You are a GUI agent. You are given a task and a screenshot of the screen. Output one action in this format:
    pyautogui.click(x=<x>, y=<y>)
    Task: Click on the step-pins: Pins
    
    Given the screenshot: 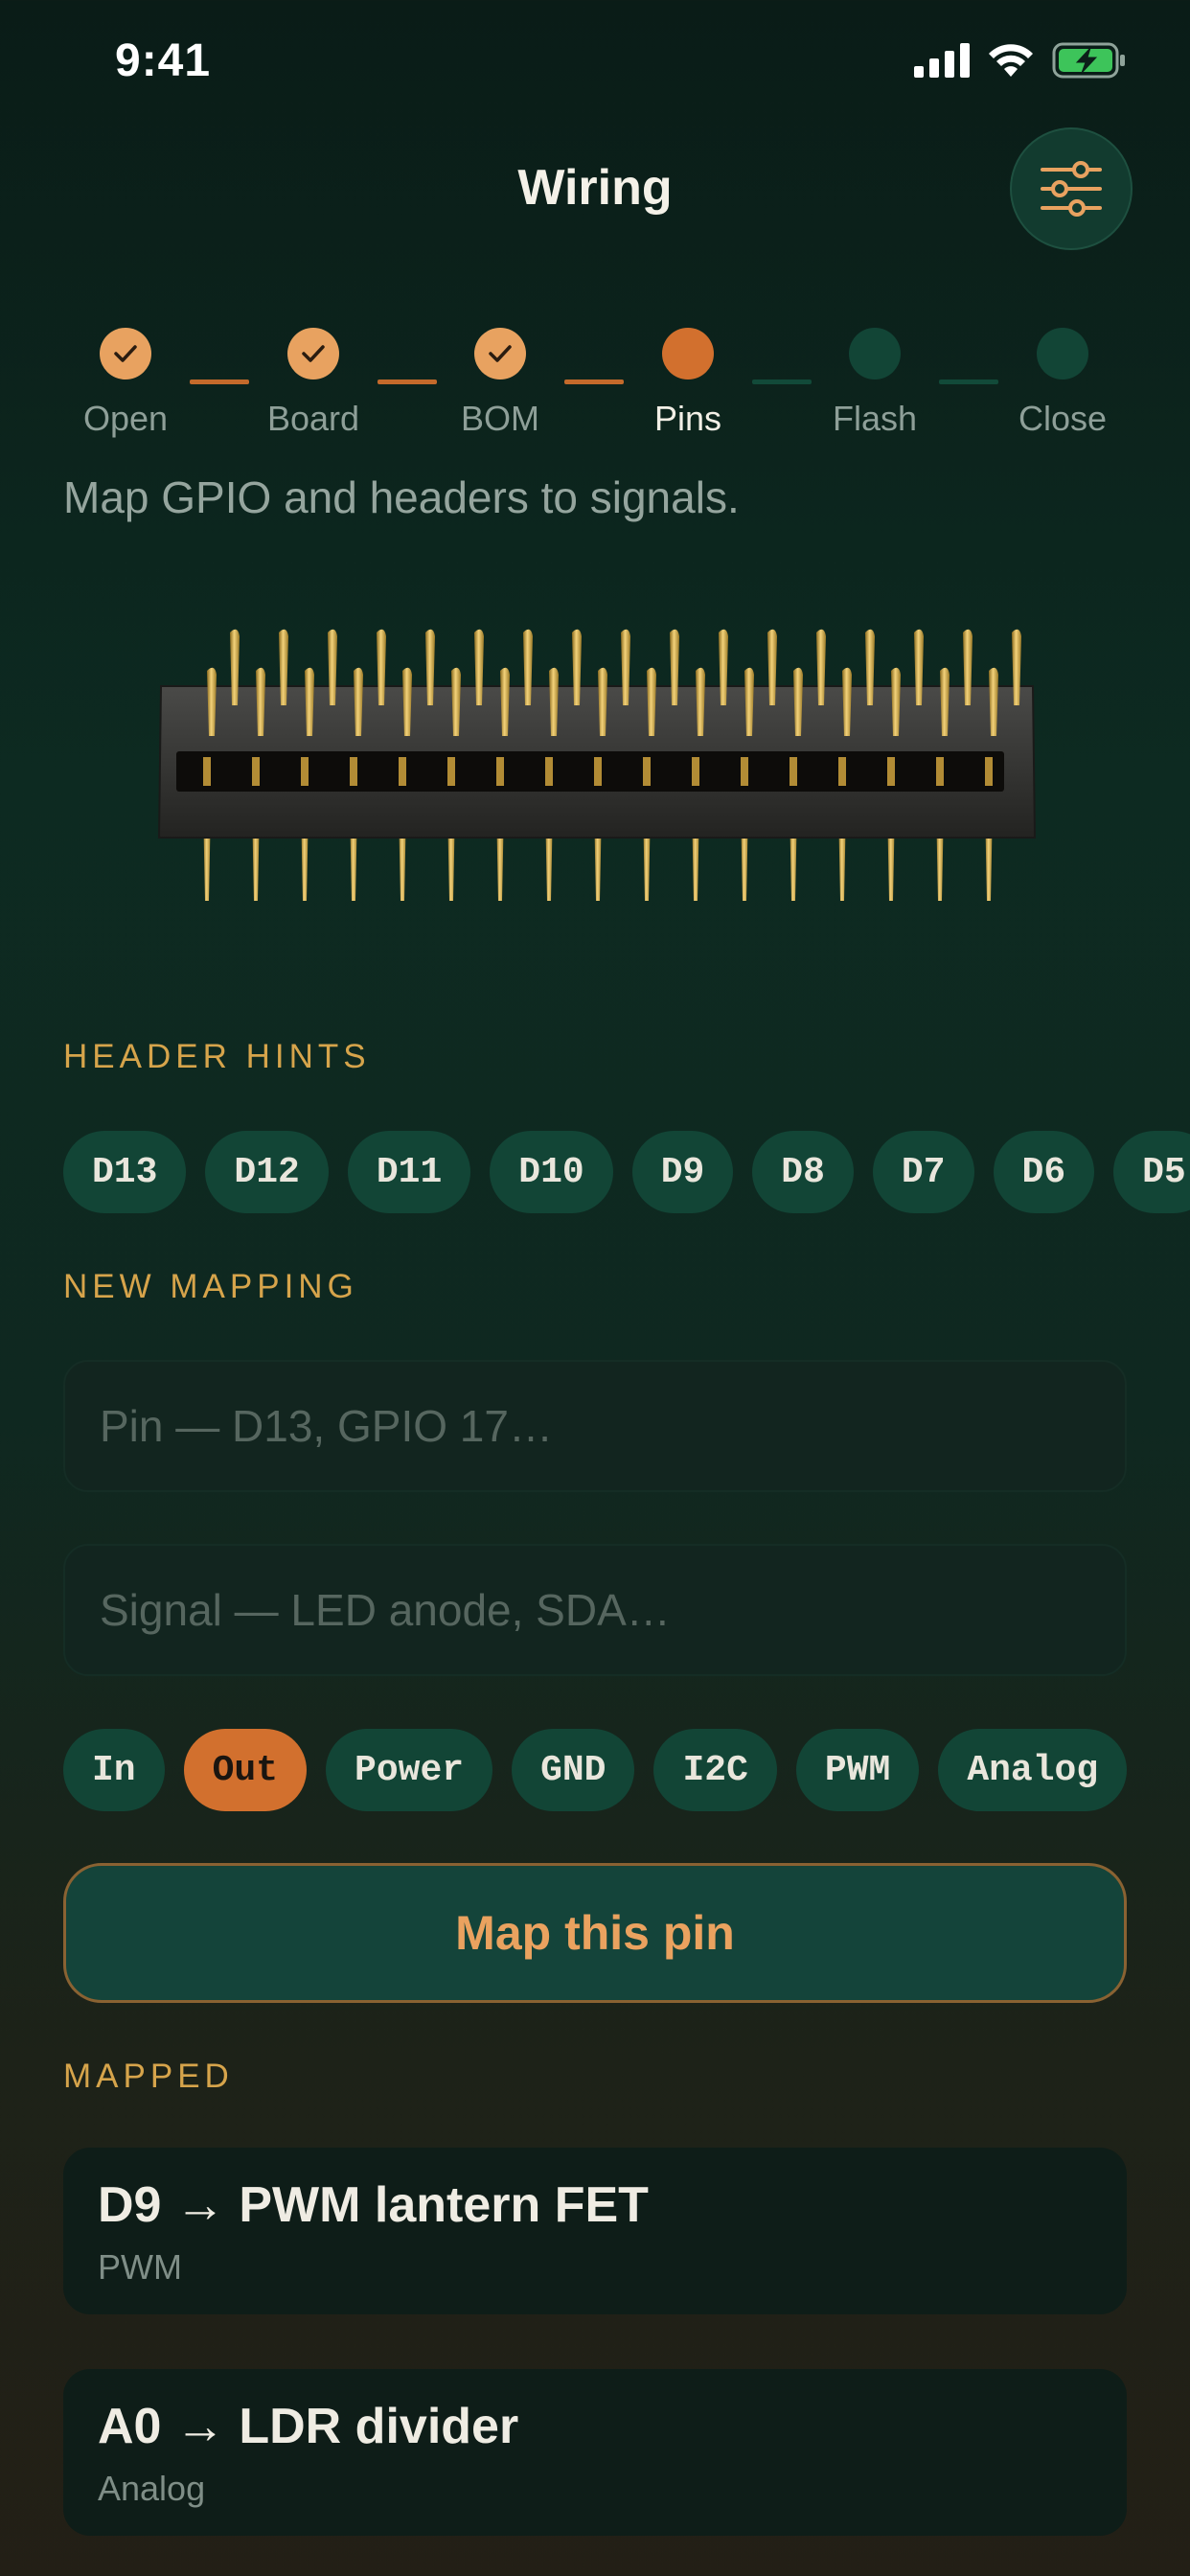 What is the action you would take?
    pyautogui.click(x=688, y=383)
    